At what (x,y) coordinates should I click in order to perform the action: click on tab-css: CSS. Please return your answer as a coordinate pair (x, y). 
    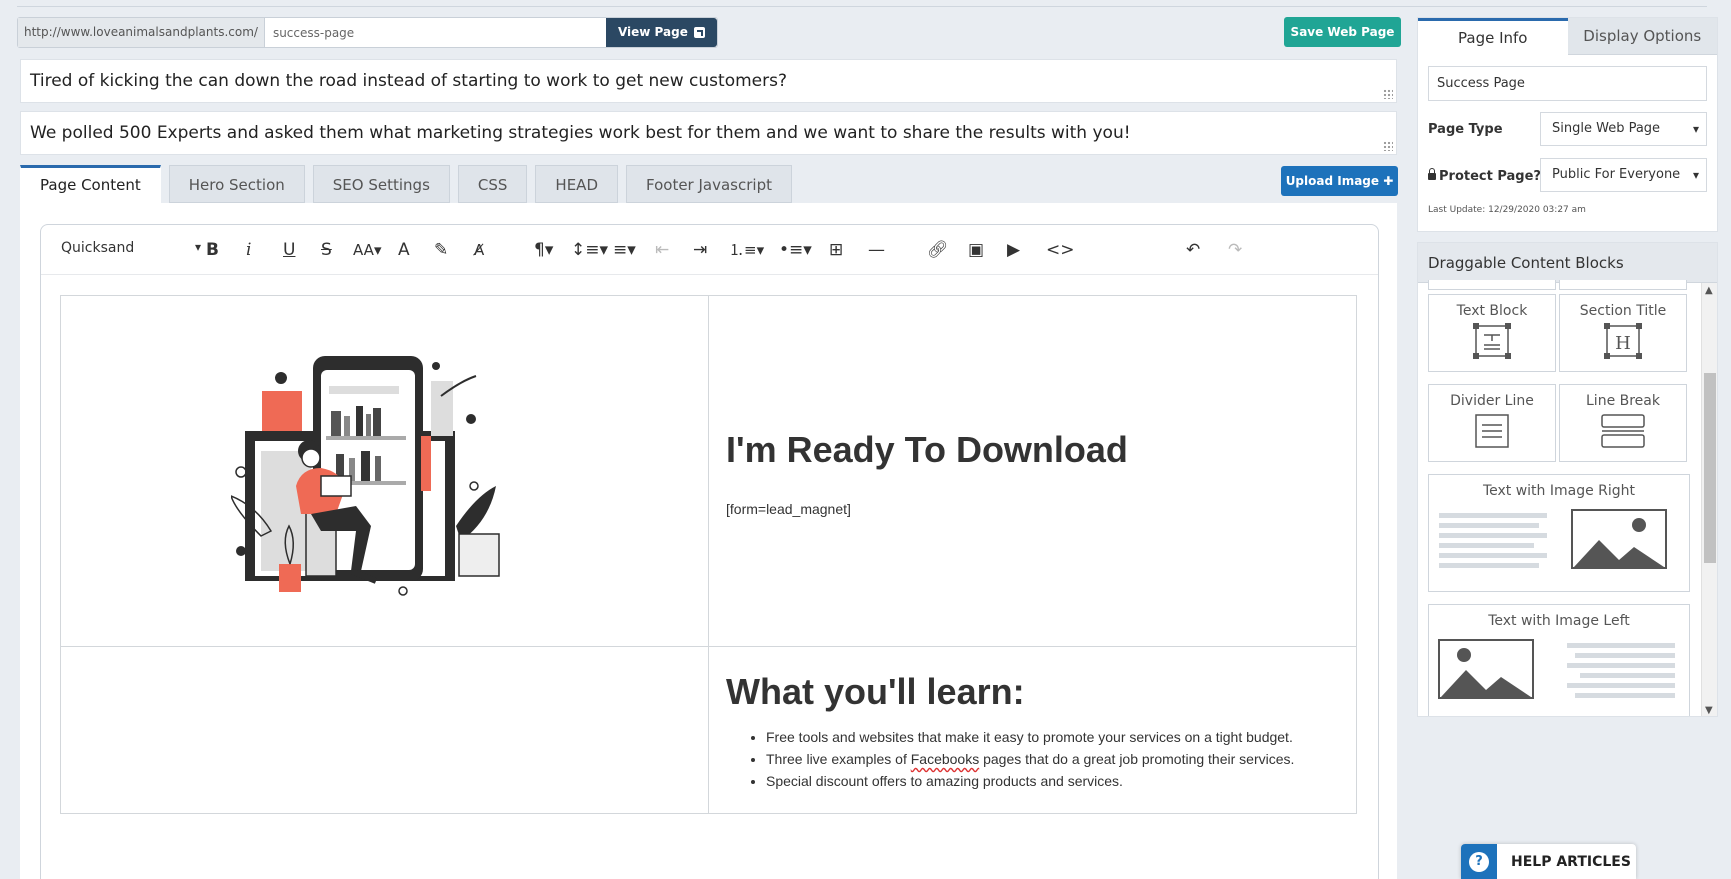
    Looking at the image, I should click on (492, 184).